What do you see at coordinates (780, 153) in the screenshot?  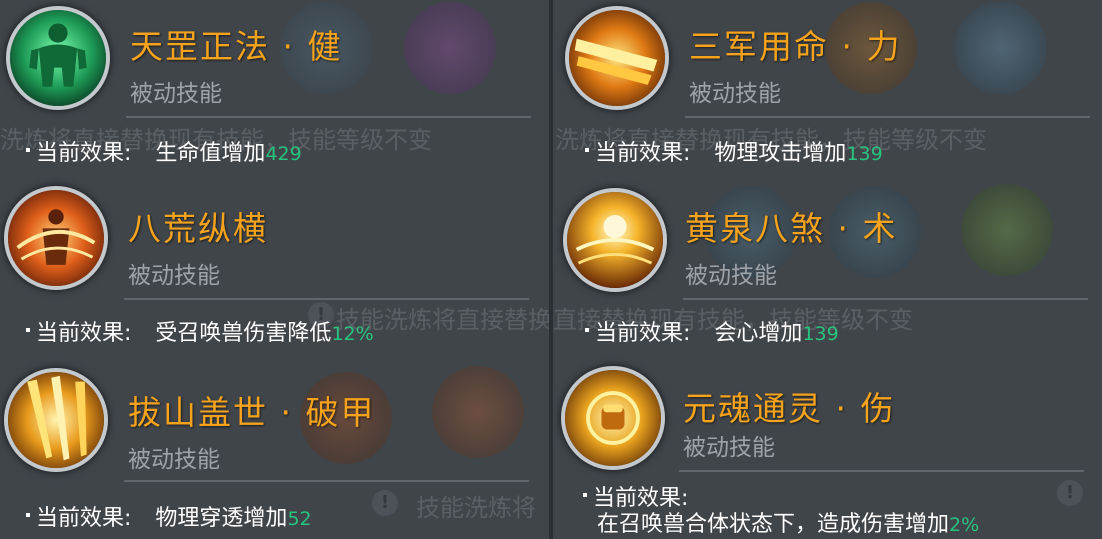 I see `effect-description: 物理攻击增加` at bounding box center [780, 153].